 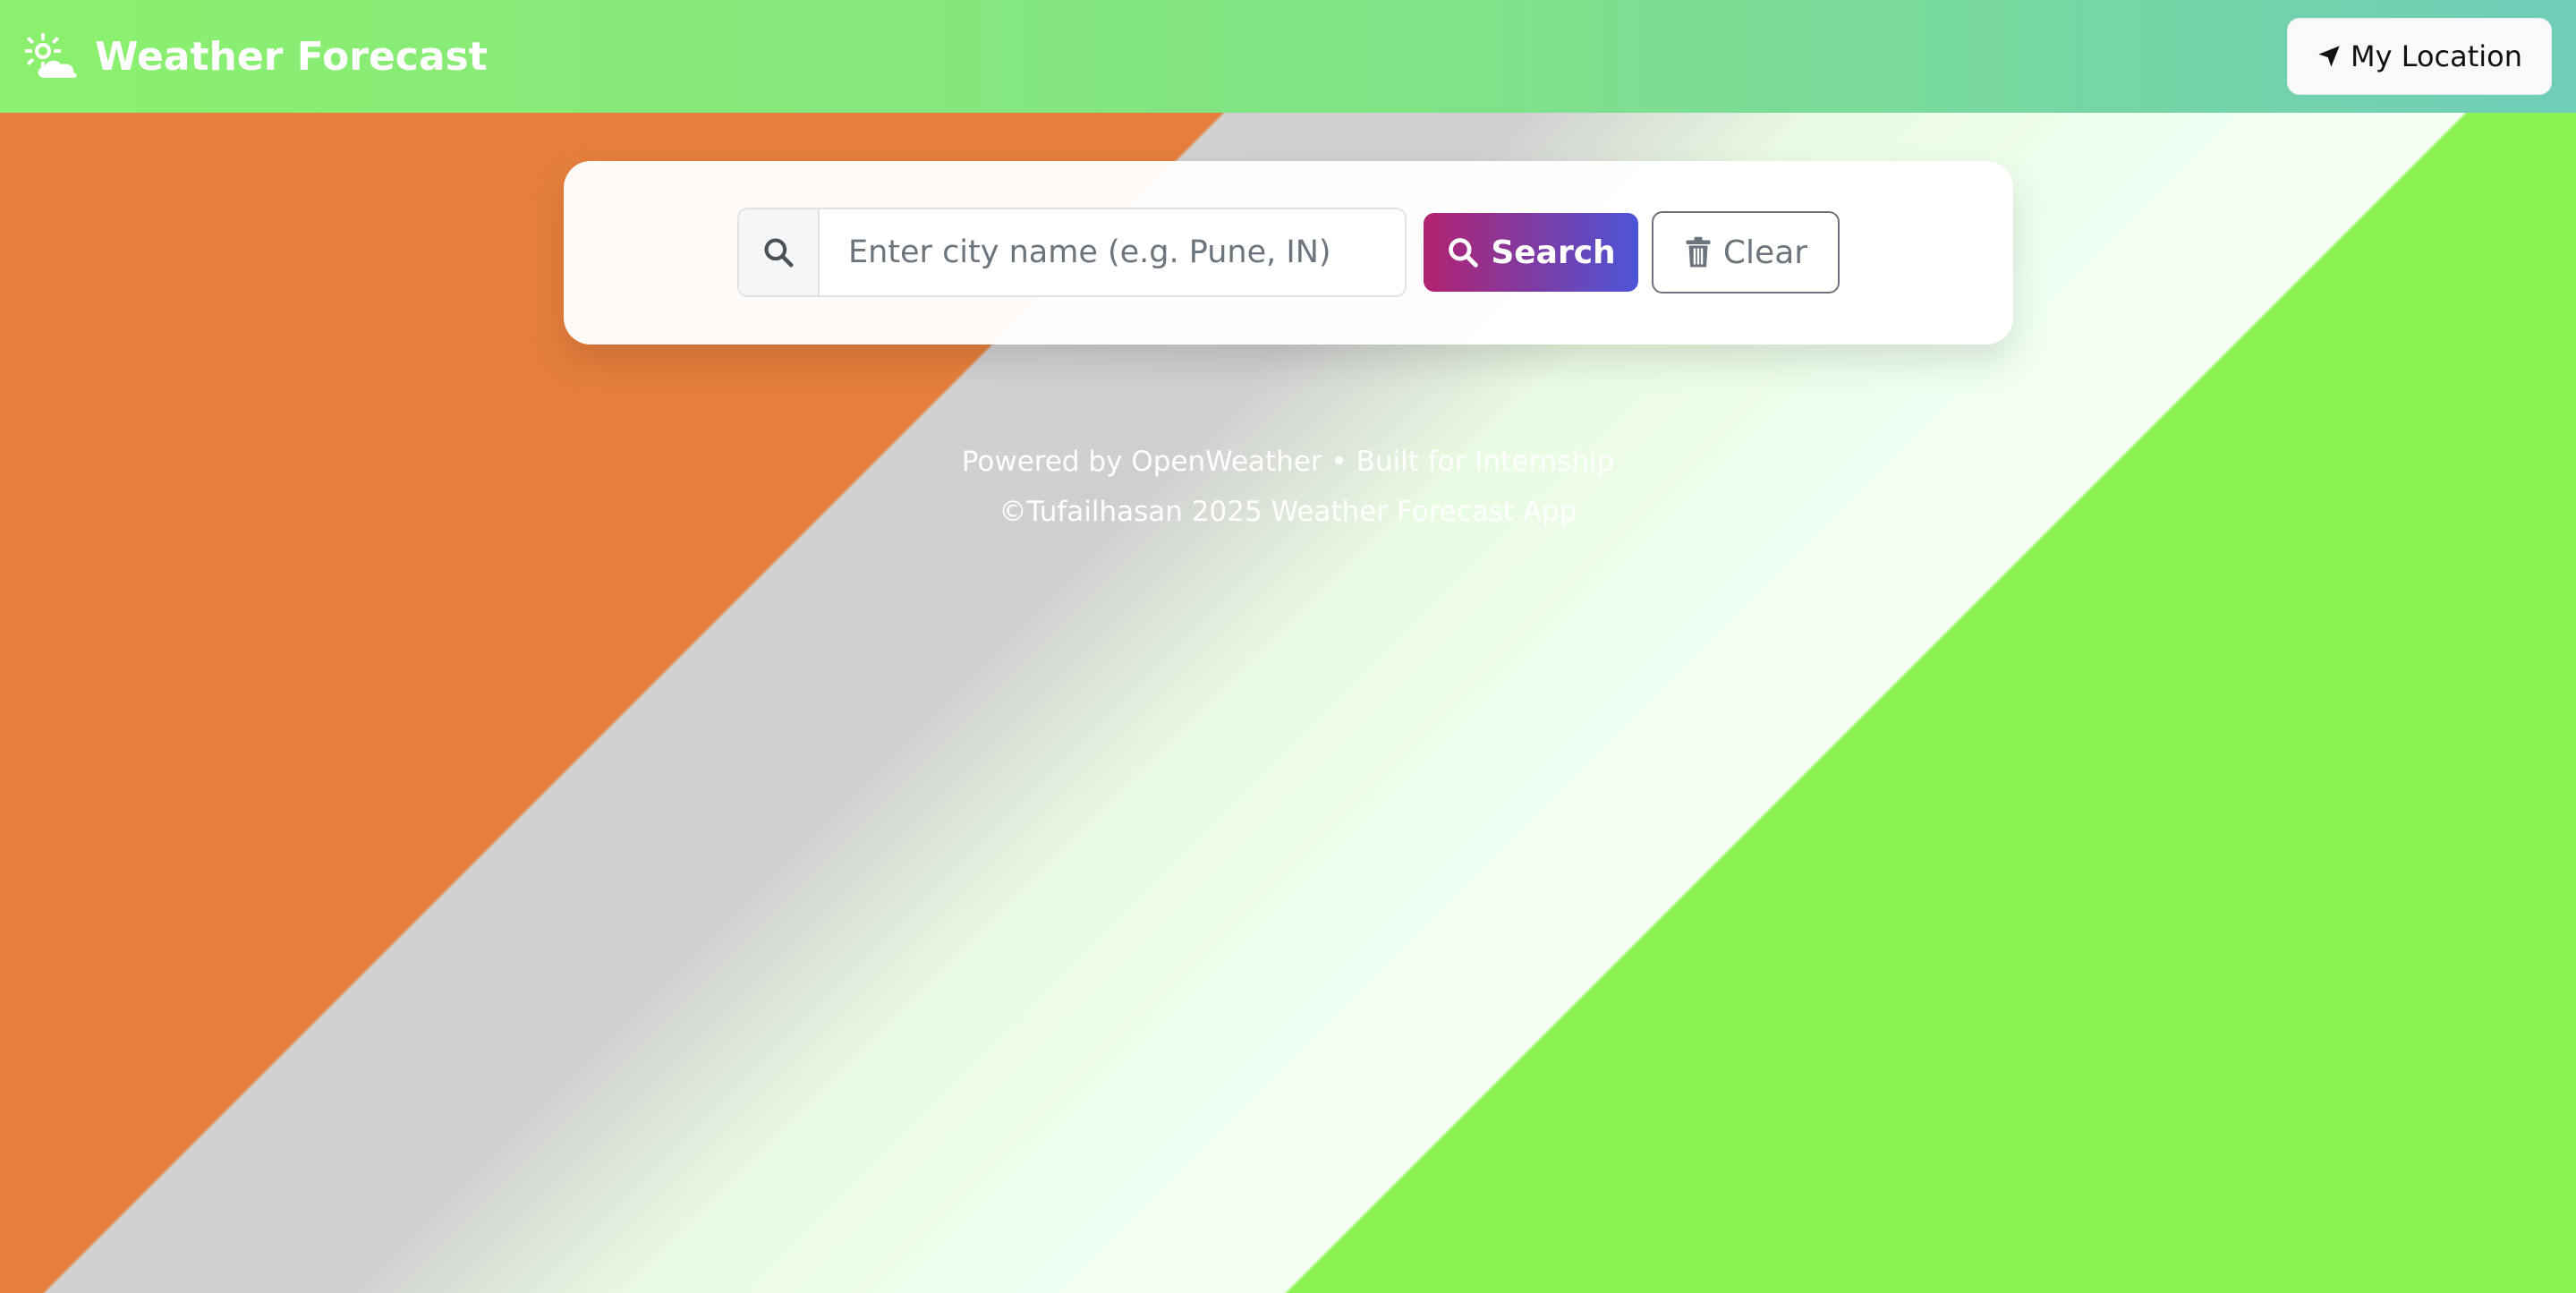 I want to click on search-addon, so click(x=779, y=252).